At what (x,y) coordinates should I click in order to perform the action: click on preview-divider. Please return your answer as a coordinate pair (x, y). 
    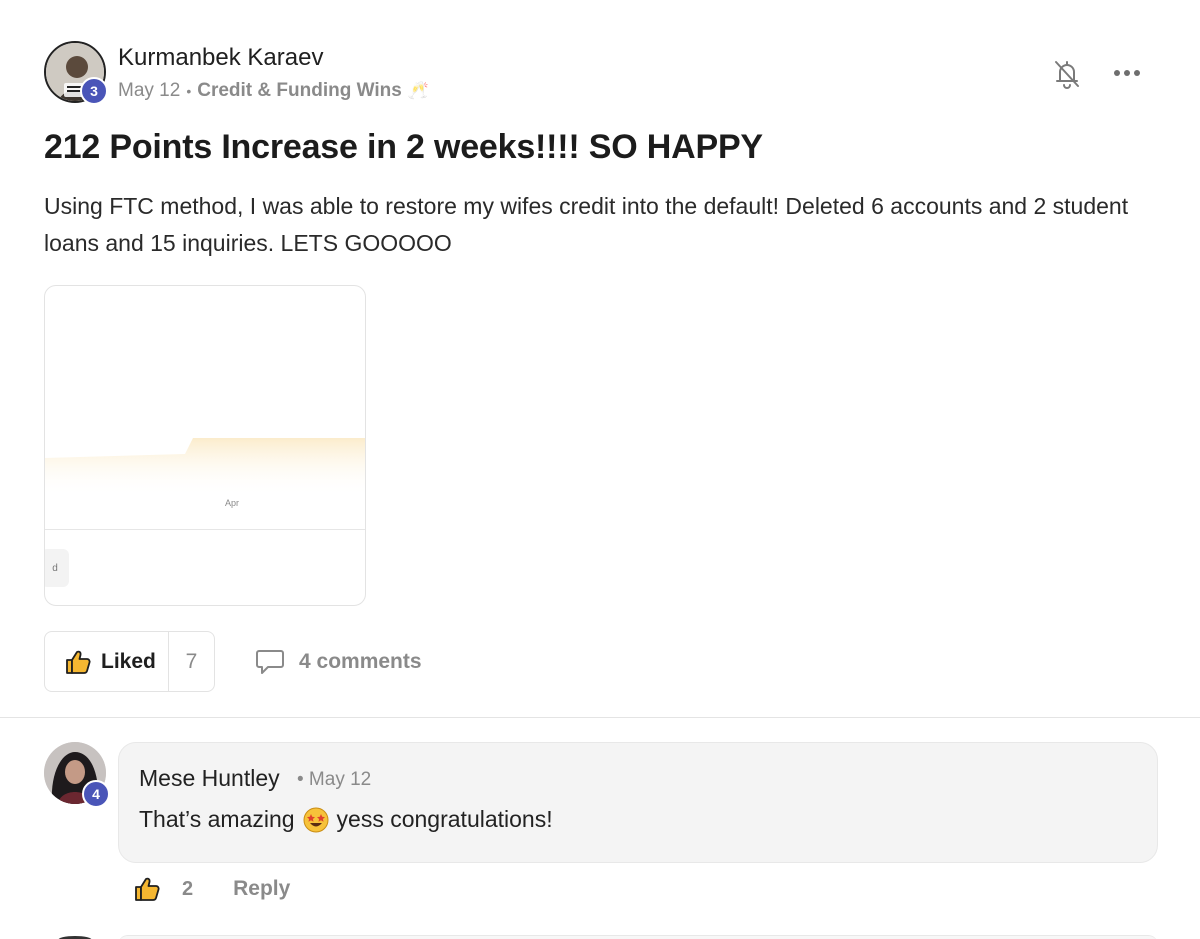
    Looking at the image, I should click on (205, 529).